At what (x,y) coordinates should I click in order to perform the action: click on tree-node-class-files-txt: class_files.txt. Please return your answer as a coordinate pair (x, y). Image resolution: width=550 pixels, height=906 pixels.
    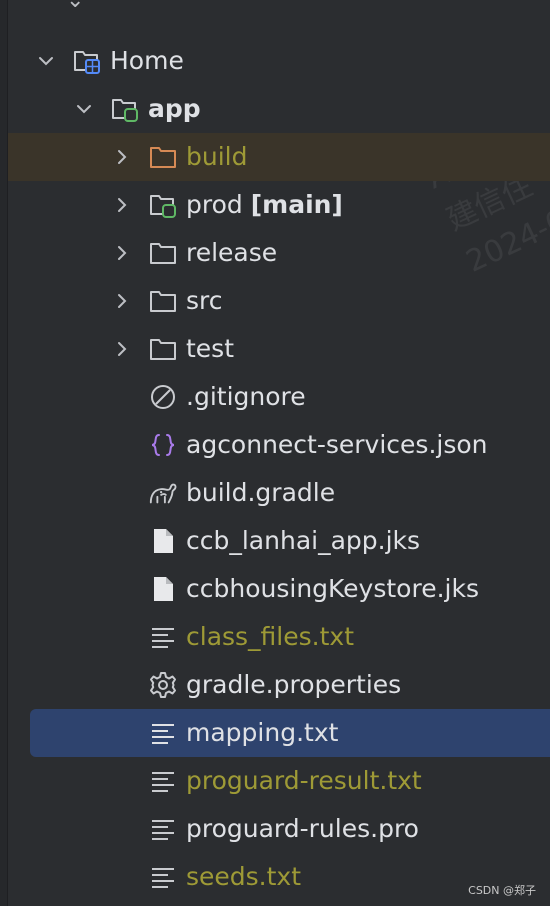
    Looking at the image, I should click on (279, 637).